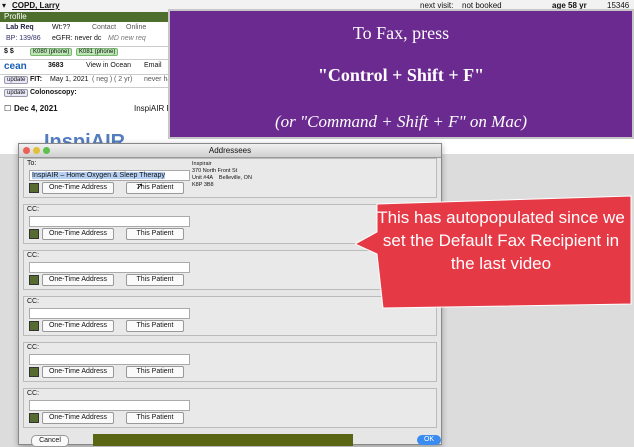  I want to click on email-link: Email, so click(153, 65).